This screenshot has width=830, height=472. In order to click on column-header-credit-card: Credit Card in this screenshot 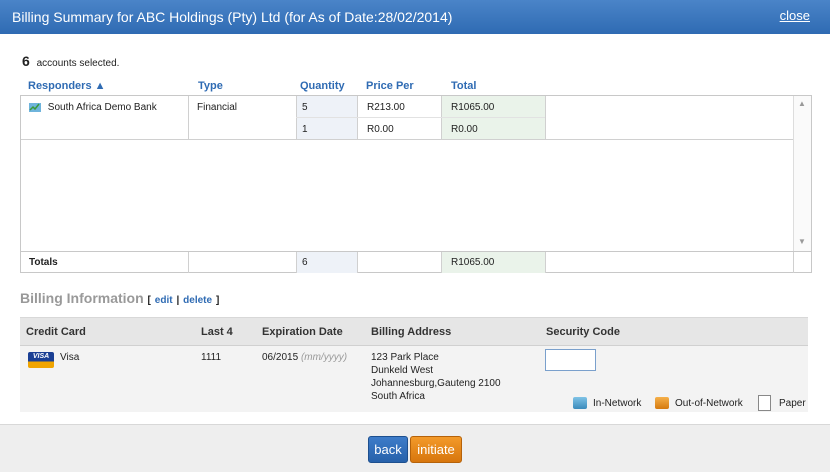, I will do `click(56, 332)`.